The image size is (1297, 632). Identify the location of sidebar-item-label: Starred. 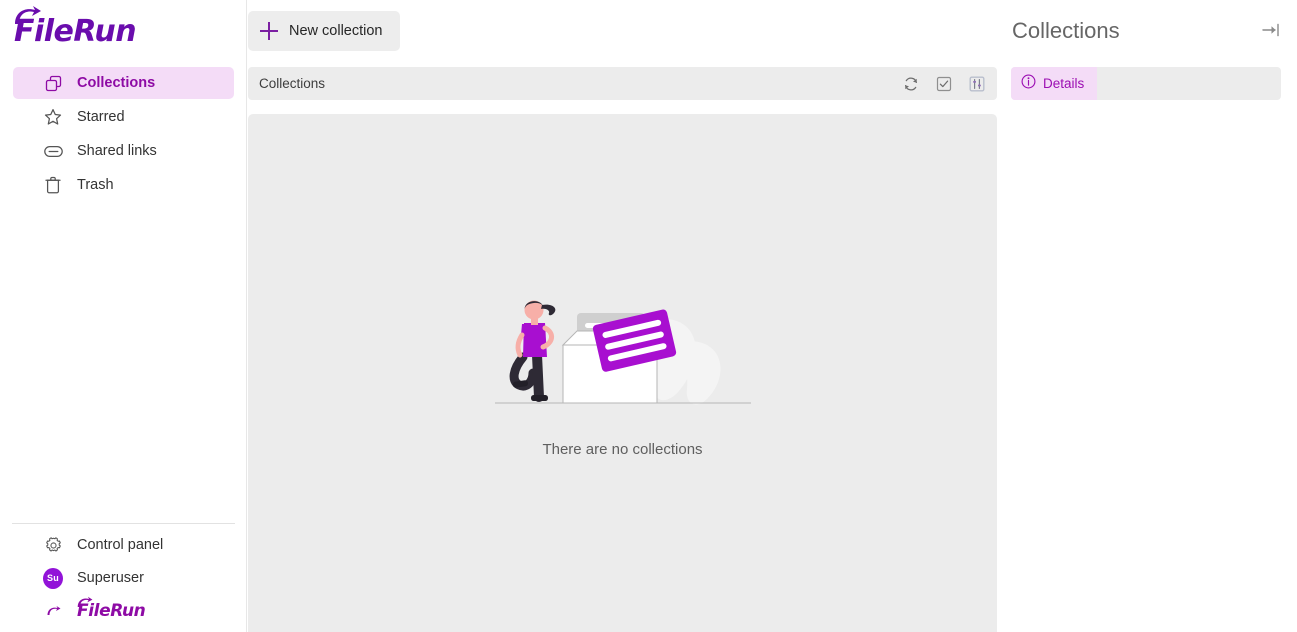
(101, 117).